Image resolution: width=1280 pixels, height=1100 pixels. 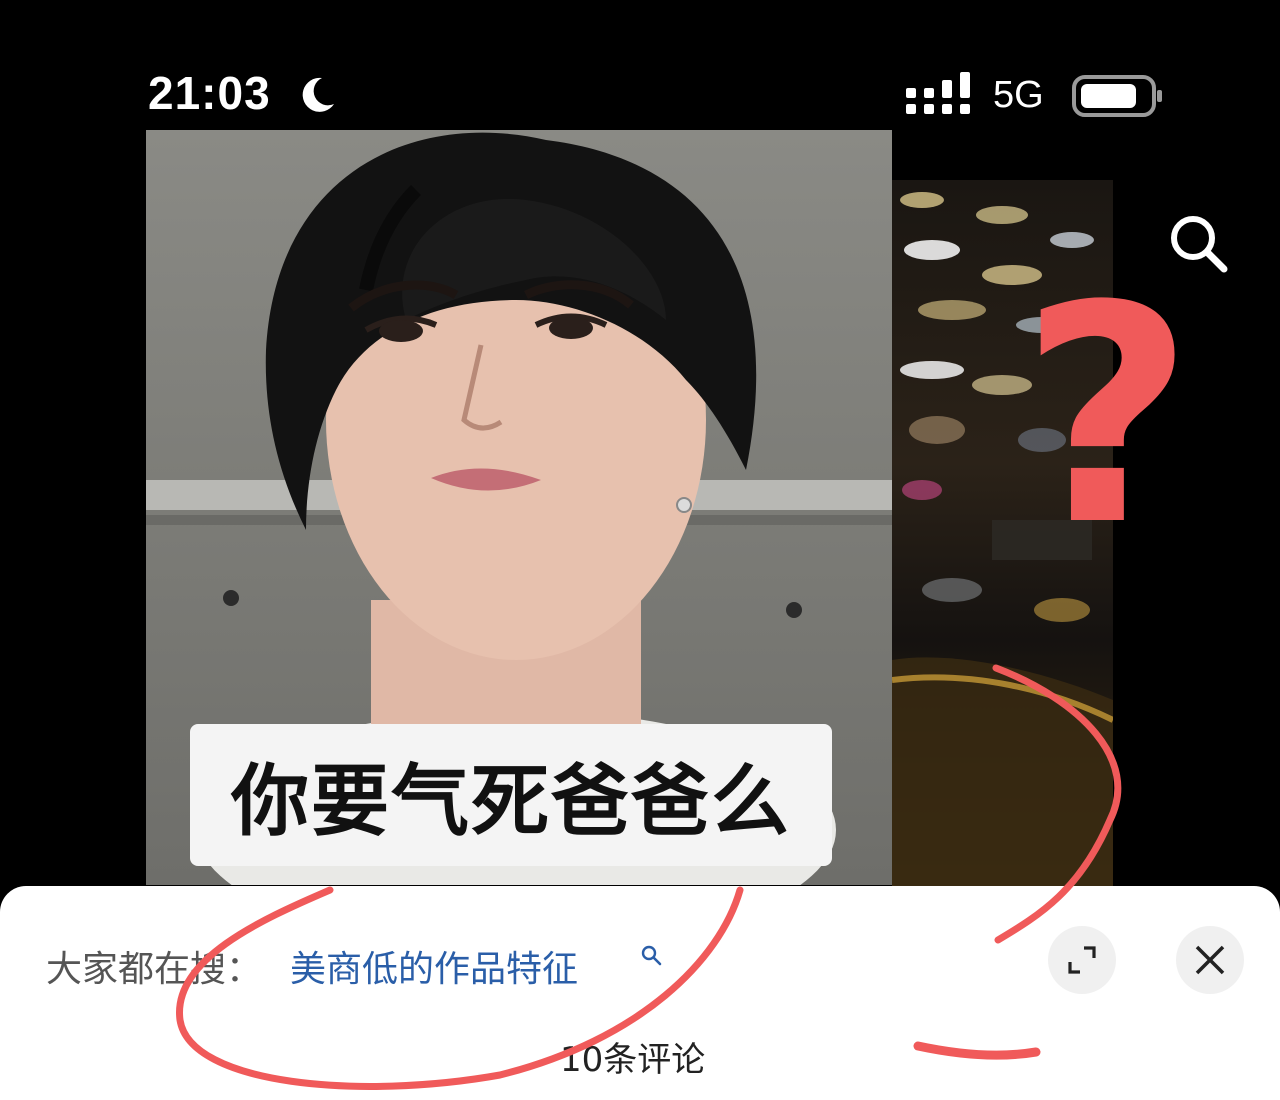 I want to click on battery-icon, so click(x=1117, y=96).